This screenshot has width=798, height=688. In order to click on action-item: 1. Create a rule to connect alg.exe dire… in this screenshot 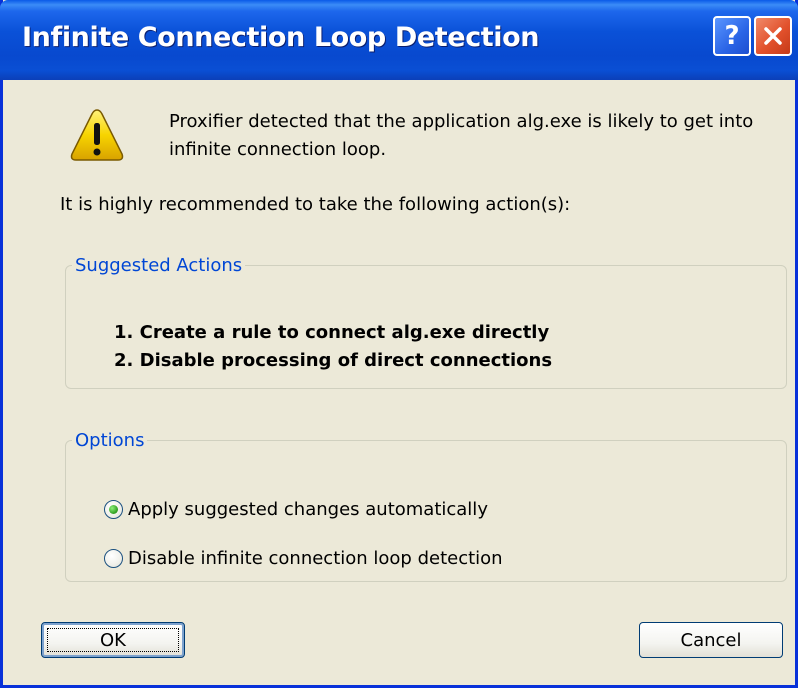, I will do `click(332, 332)`.